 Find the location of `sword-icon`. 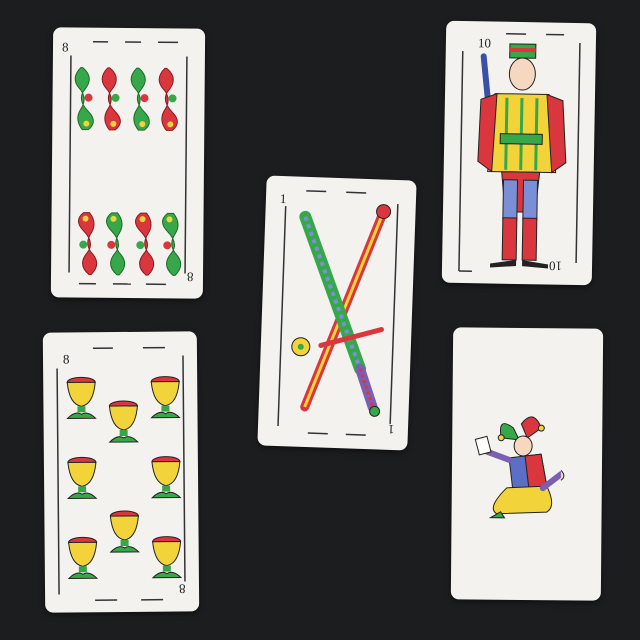

sword-icon is located at coordinates (346, 308).